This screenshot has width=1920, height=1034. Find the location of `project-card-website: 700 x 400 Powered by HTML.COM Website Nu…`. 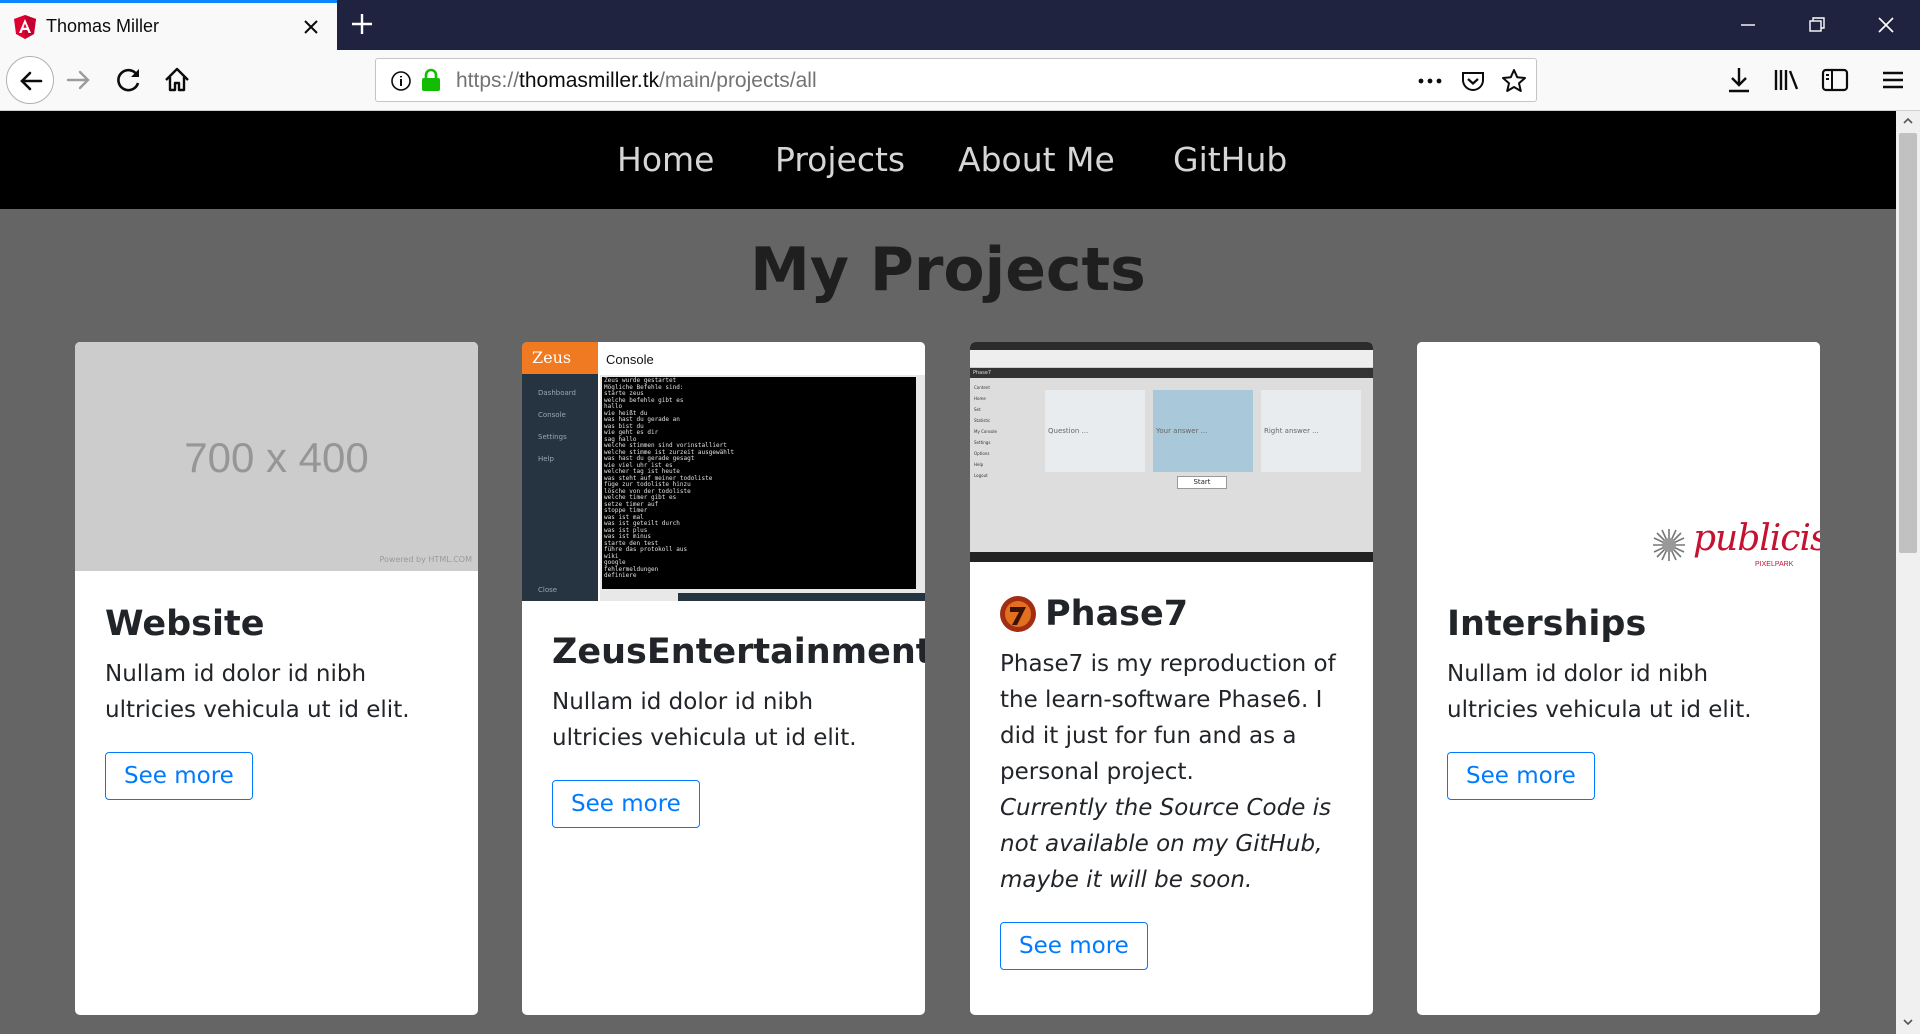

project-card-website: 700 x 400 Powered by HTML.COM Website Nu… is located at coordinates (276, 678).